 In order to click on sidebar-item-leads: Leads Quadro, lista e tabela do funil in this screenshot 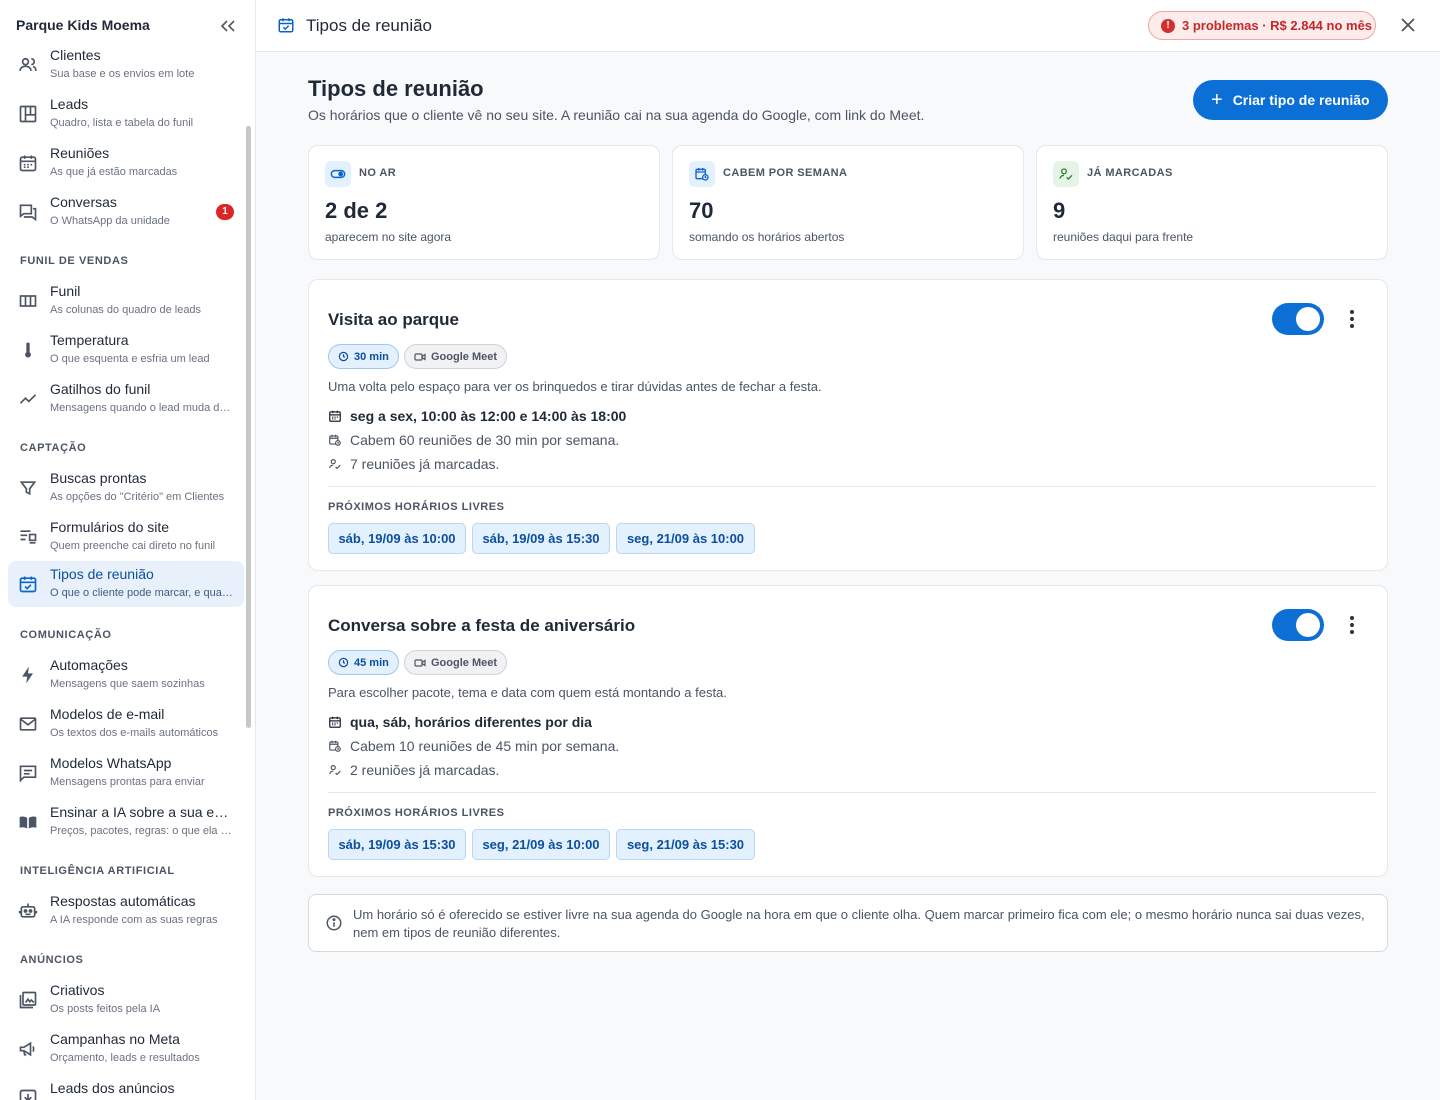, I will do `click(126, 114)`.